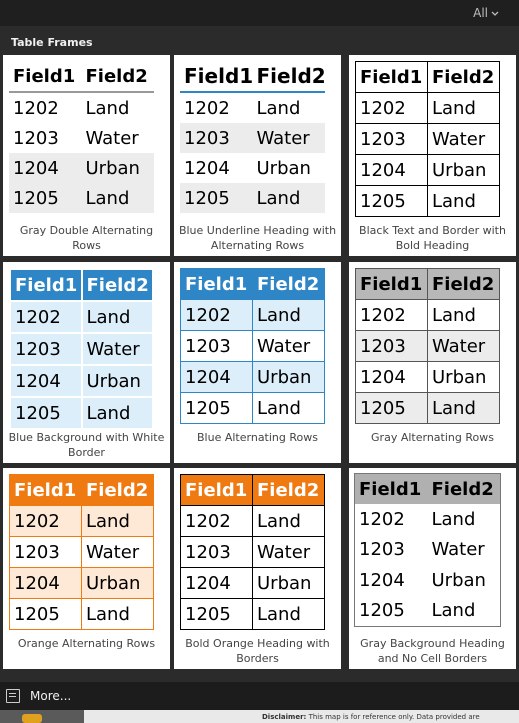 The image size is (519, 723). I want to click on tile-caption: Gray Alternating Rows, so click(432, 437).